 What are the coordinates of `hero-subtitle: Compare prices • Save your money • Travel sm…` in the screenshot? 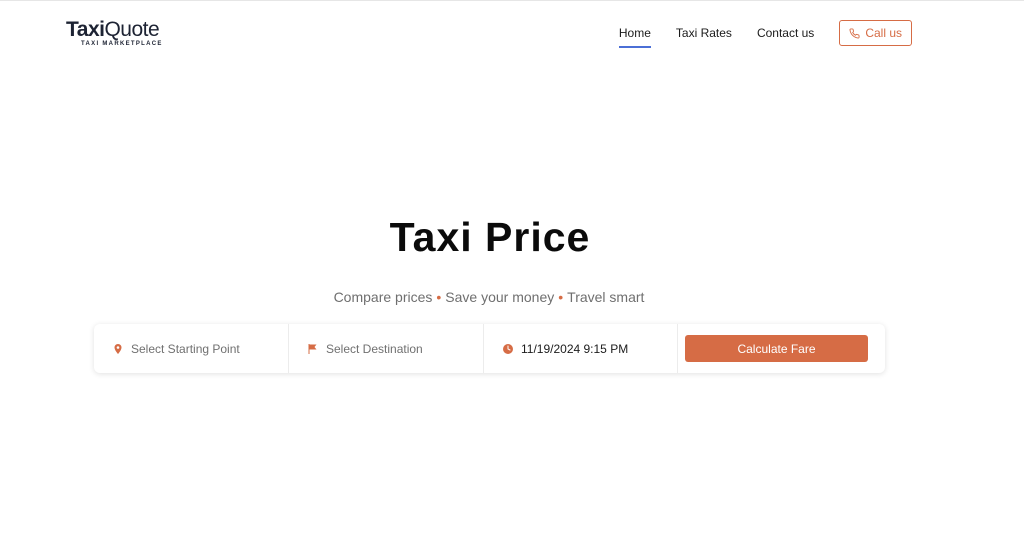 It's located at (512, 297).